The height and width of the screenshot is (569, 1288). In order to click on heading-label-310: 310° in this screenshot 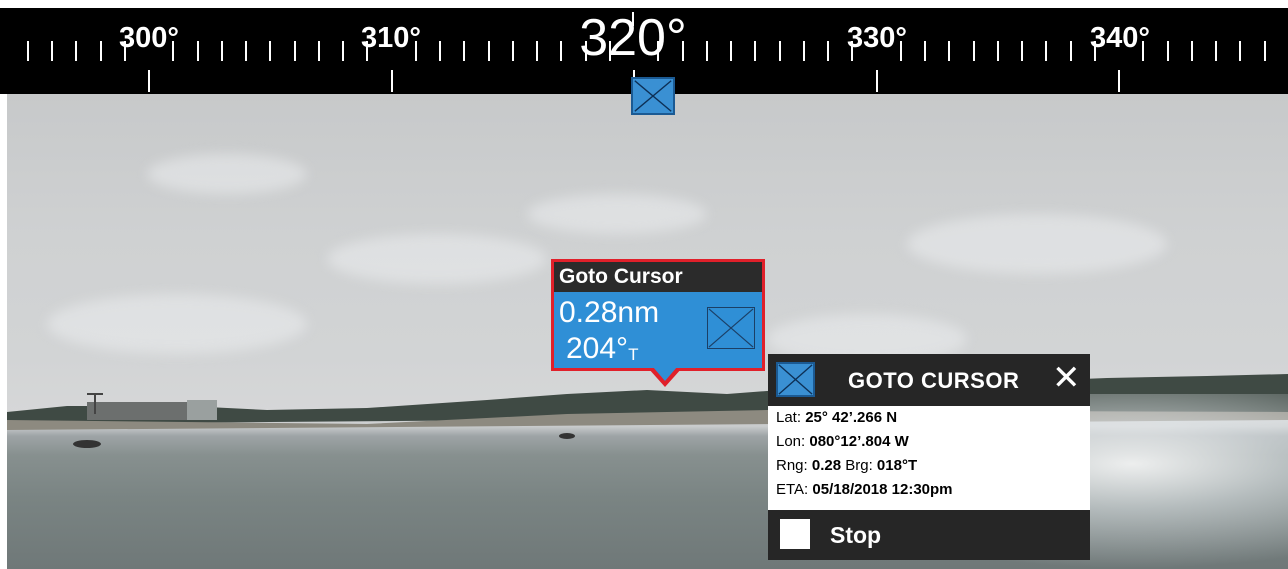, I will do `click(391, 38)`.